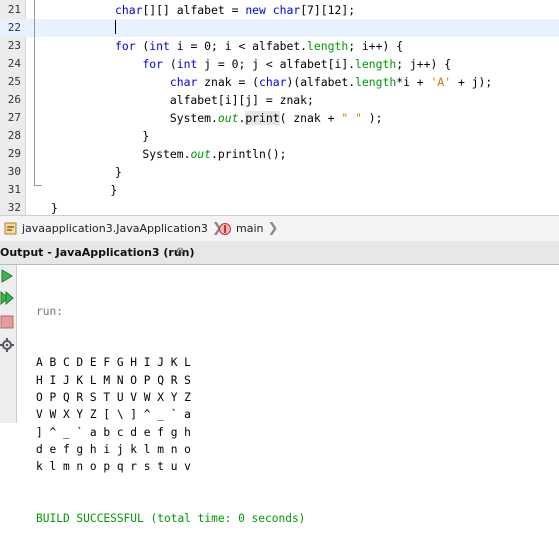  I want to click on breadcrumb-method-label: main, so click(250, 228).